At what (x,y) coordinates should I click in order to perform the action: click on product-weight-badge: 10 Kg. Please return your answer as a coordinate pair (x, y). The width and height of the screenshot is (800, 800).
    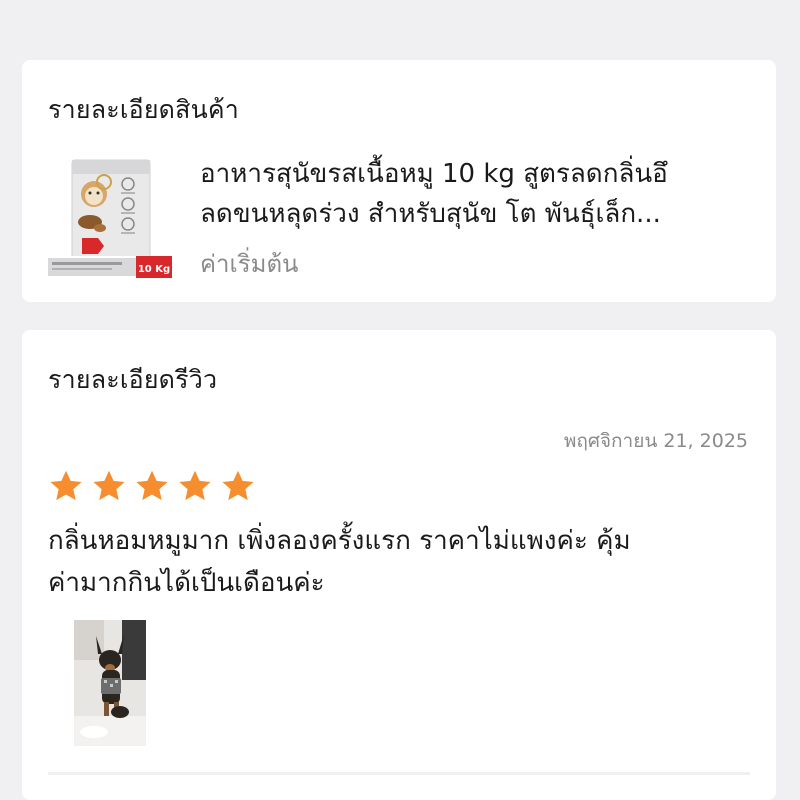
    Looking at the image, I should click on (154, 269).